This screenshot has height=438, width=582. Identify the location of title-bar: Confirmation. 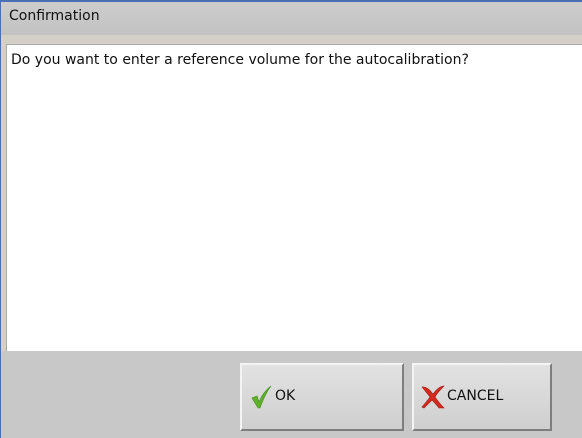
(291, 17).